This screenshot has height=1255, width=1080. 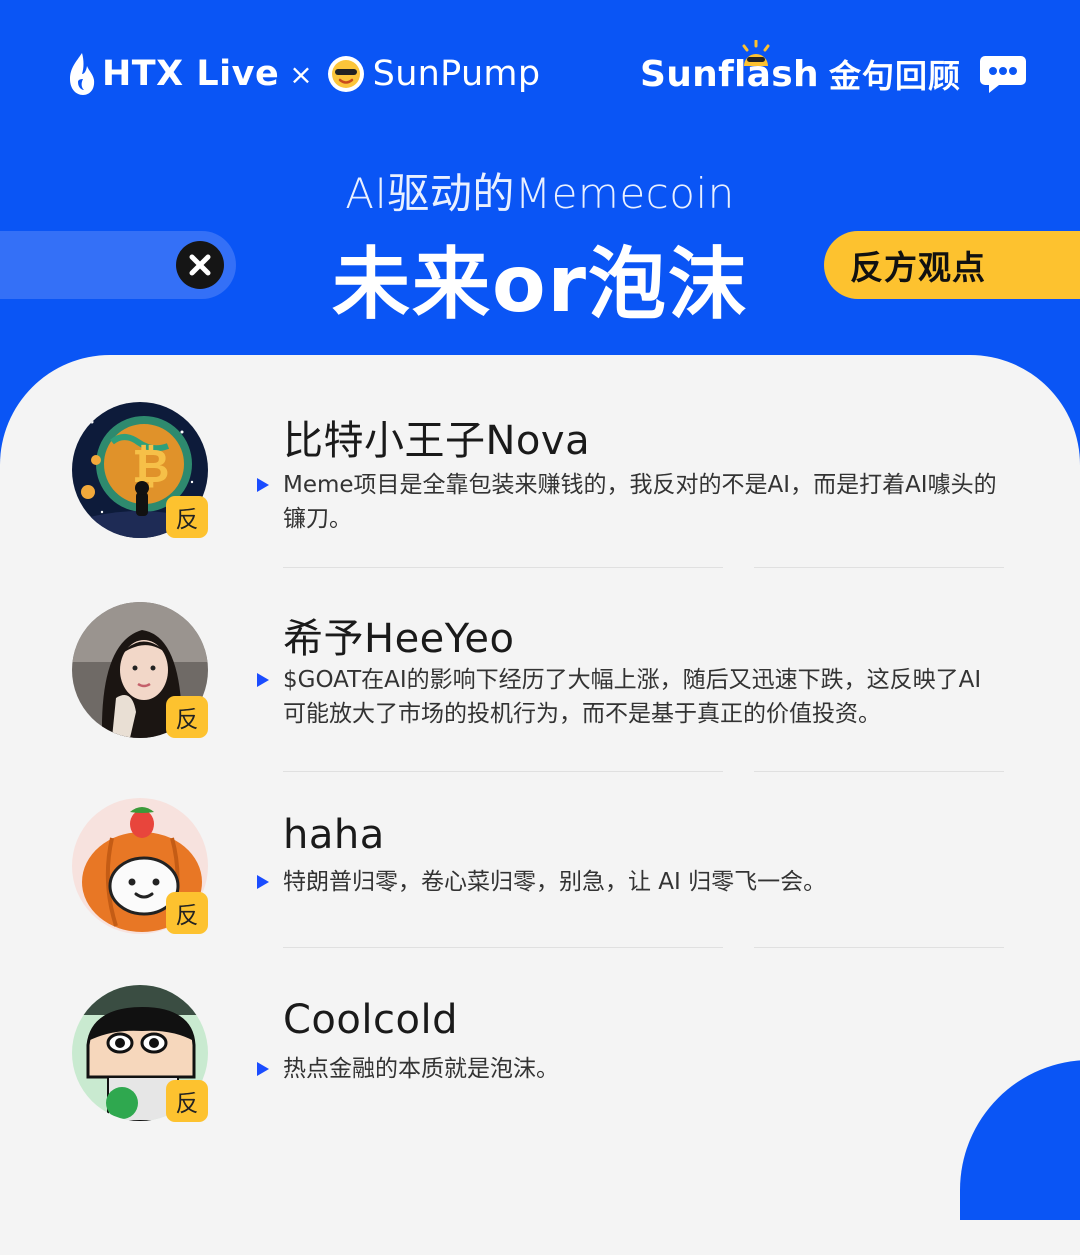 I want to click on sunflash-tagline: 金句回顾, so click(x=894, y=76).